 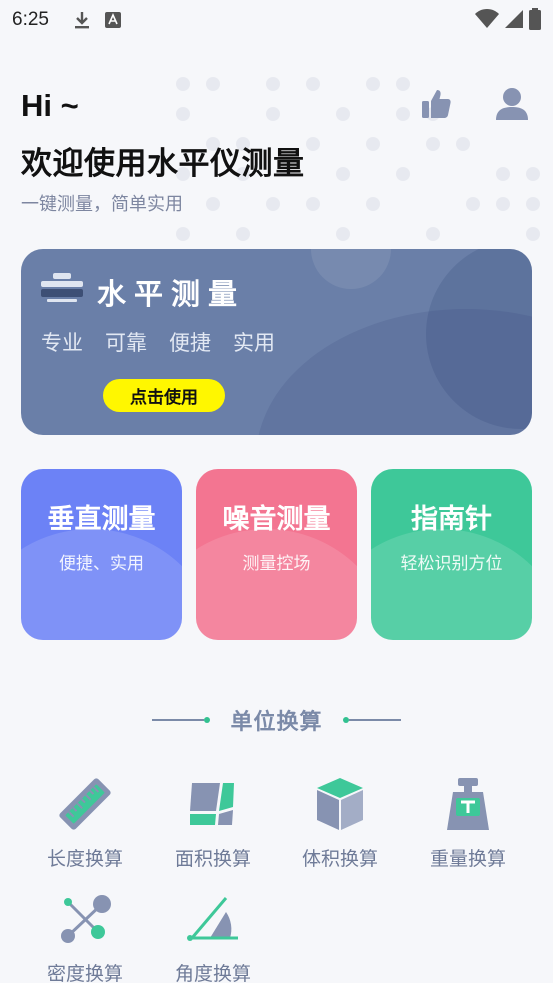 I want to click on level-measure-tags: 专业 可靠 便捷 实用, so click(x=158, y=342).